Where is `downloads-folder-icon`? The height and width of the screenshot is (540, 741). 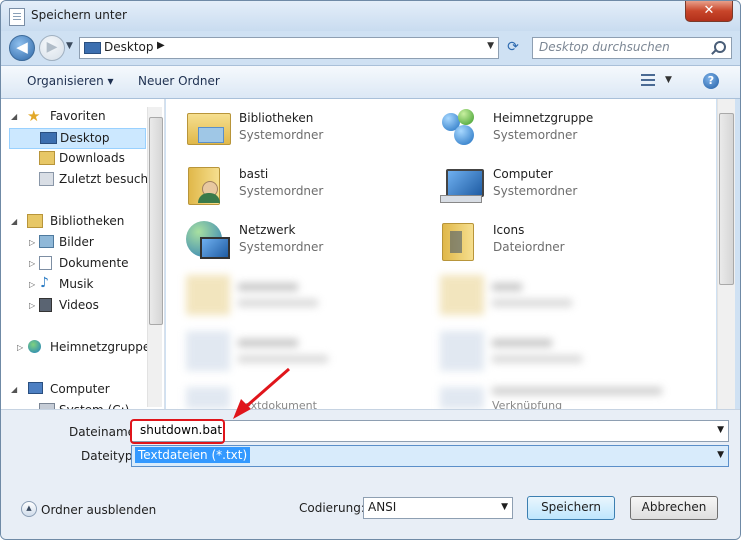 downloads-folder-icon is located at coordinates (47, 158).